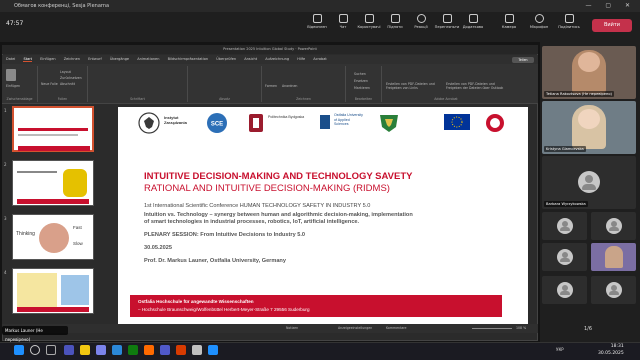  What do you see at coordinates (343, 18) in the screenshot?
I see `chat-icon` at bounding box center [343, 18].